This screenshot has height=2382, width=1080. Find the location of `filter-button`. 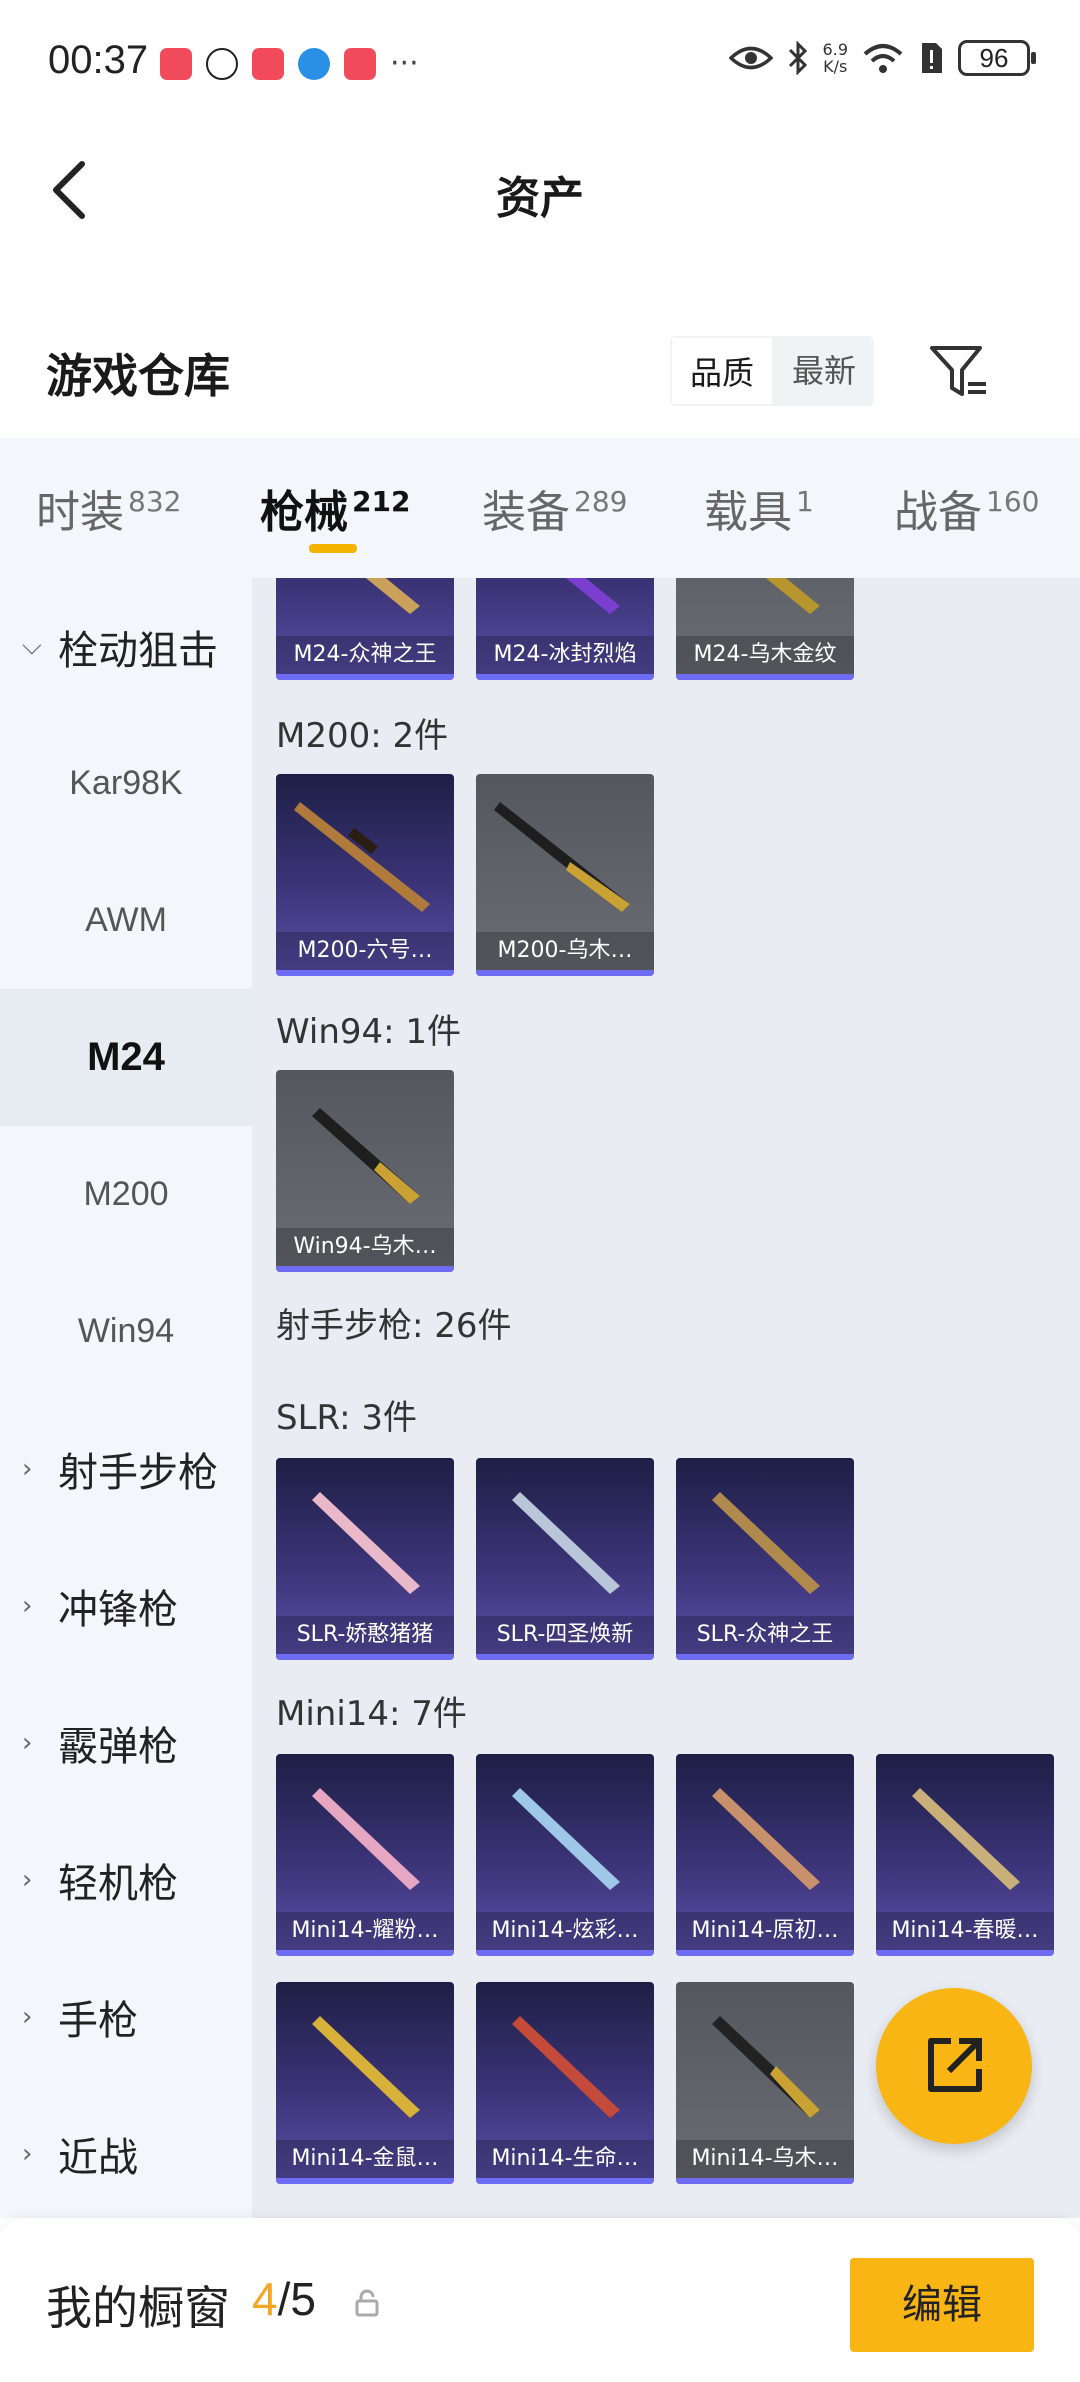

filter-button is located at coordinates (959, 371).